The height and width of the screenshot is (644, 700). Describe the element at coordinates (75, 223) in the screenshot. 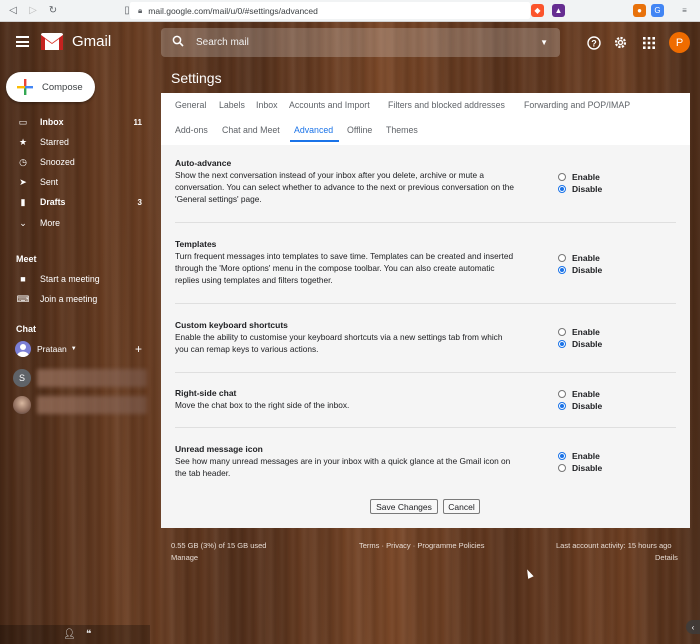

I see `sidebar-item-more: ⌄ More` at that location.